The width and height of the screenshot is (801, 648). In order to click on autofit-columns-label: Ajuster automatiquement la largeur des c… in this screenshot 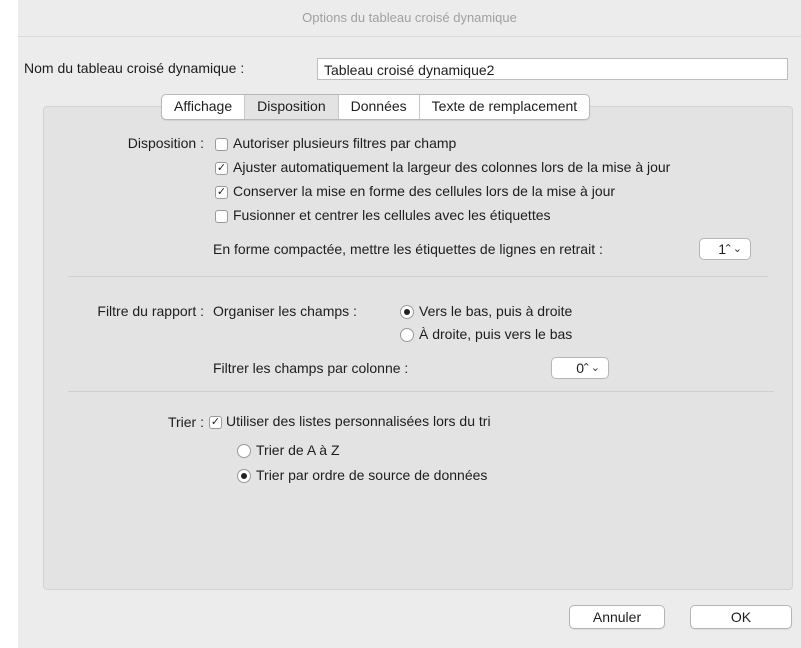, I will do `click(452, 167)`.